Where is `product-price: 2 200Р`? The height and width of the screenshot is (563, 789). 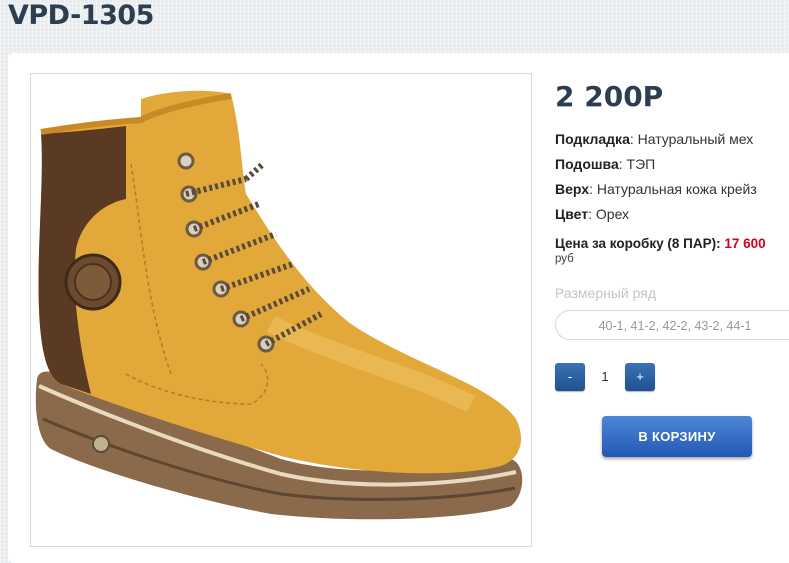
product-price: 2 200Р is located at coordinates (609, 96).